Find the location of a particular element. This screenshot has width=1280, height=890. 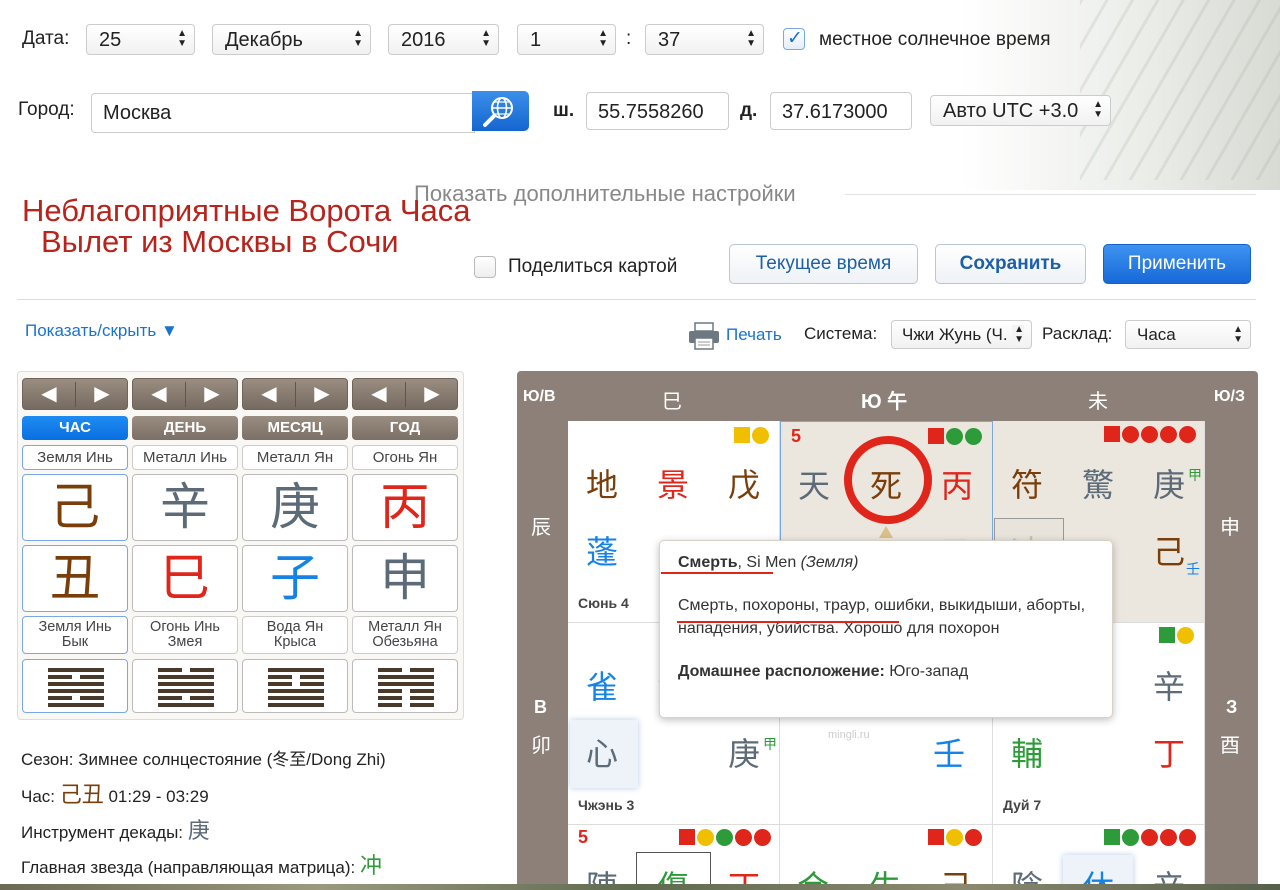

pillar-branch-1: 巳 is located at coordinates (185, 578).